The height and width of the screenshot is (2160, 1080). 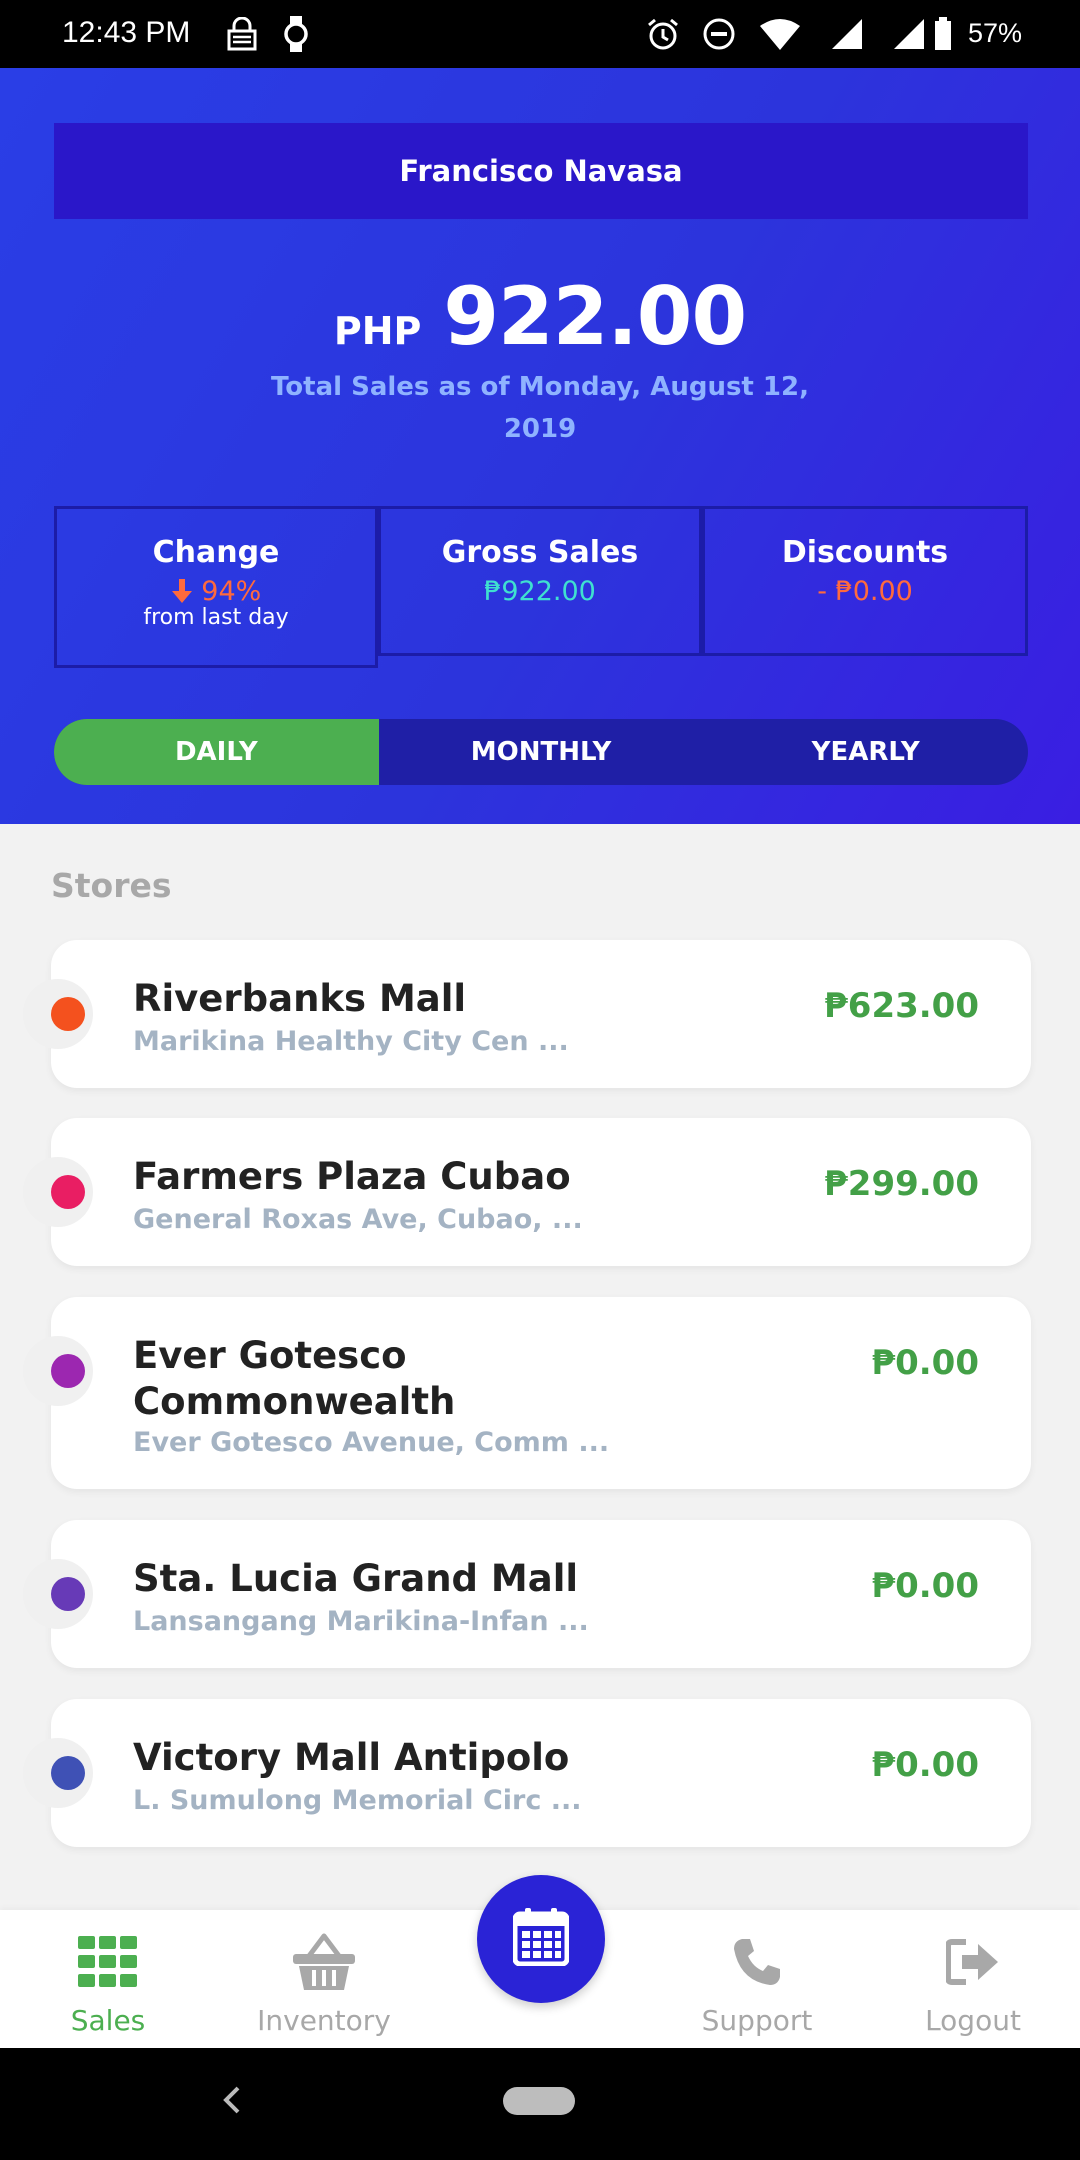 What do you see at coordinates (296, 34) in the screenshot?
I see `watch-icon` at bounding box center [296, 34].